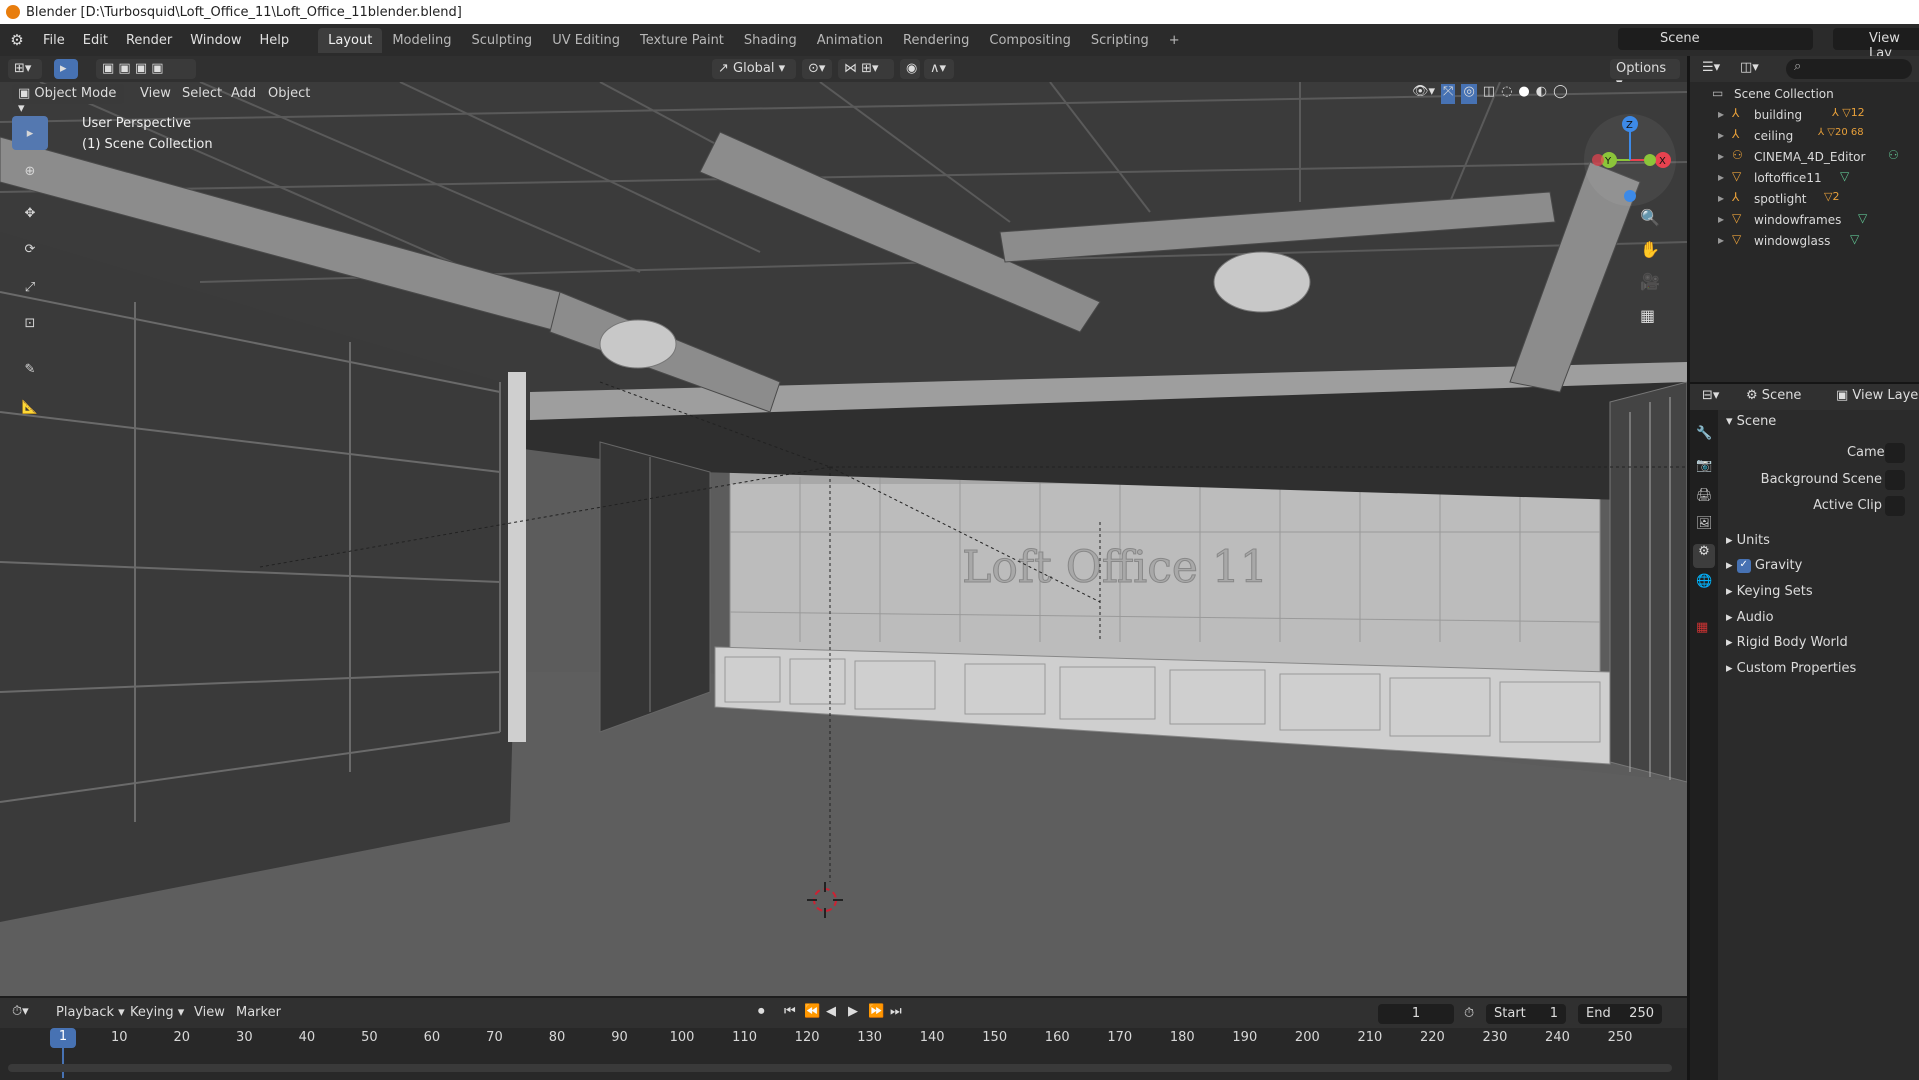 Image resolution: width=1919 pixels, height=1080 pixels. Describe the element at coordinates (754, 69) in the screenshot. I see `transform-orientation-dropdown: ↗ Global ▾` at that location.